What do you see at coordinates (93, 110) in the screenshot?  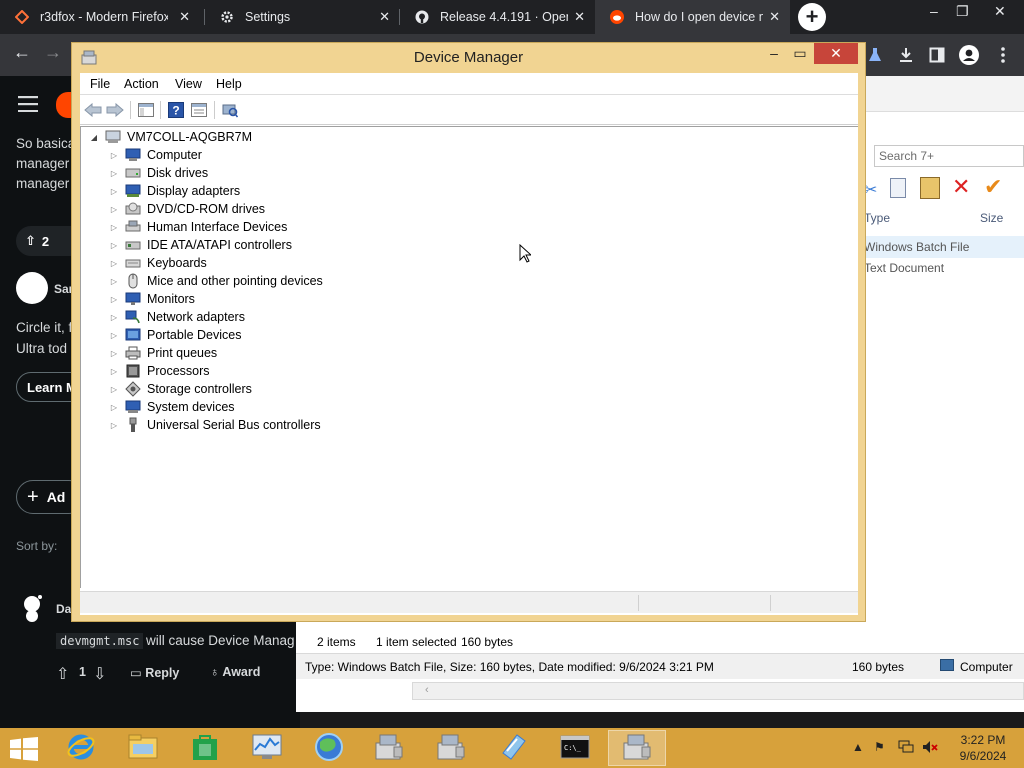 I see `back-icon` at bounding box center [93, 110].